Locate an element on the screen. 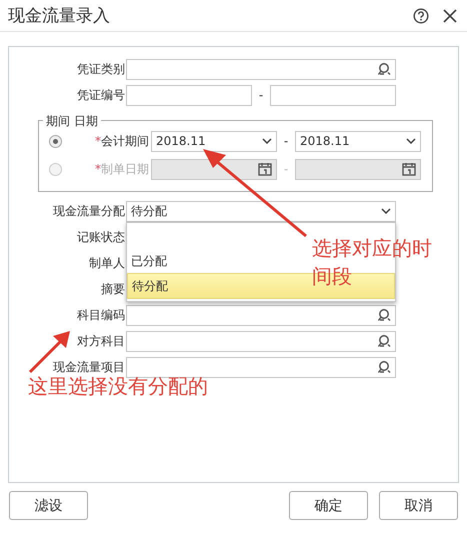  field-label: *会计期间 is located at coordinates (121, 141).